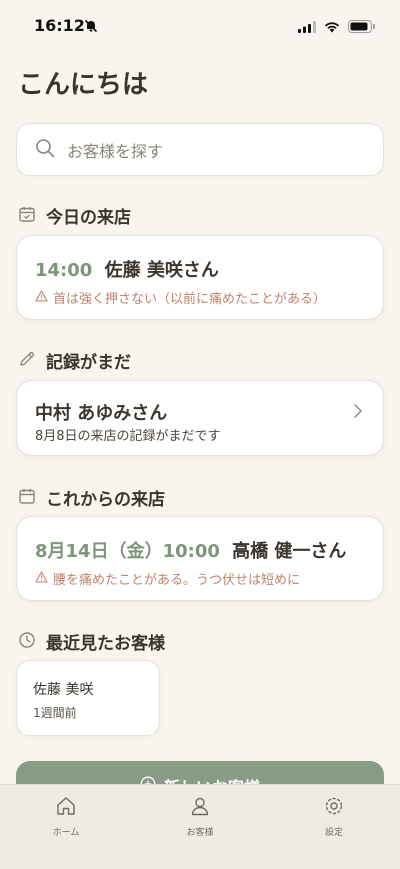 This screenshot has width=400, height=869. I want to click on battery-icon, so click(362, 27).